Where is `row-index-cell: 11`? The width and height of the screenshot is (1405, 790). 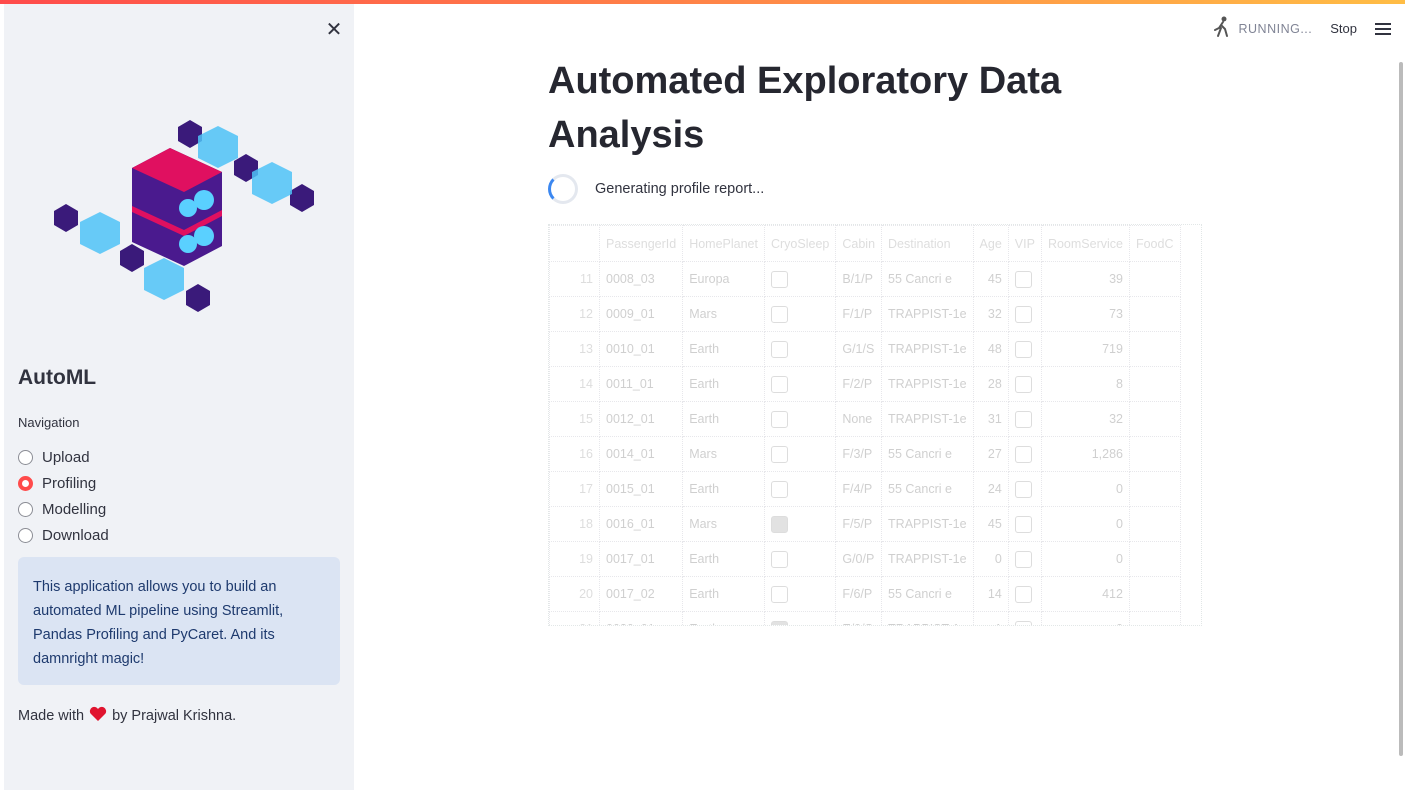
row-index-cell: 11 is located at coordinates (574, 279).